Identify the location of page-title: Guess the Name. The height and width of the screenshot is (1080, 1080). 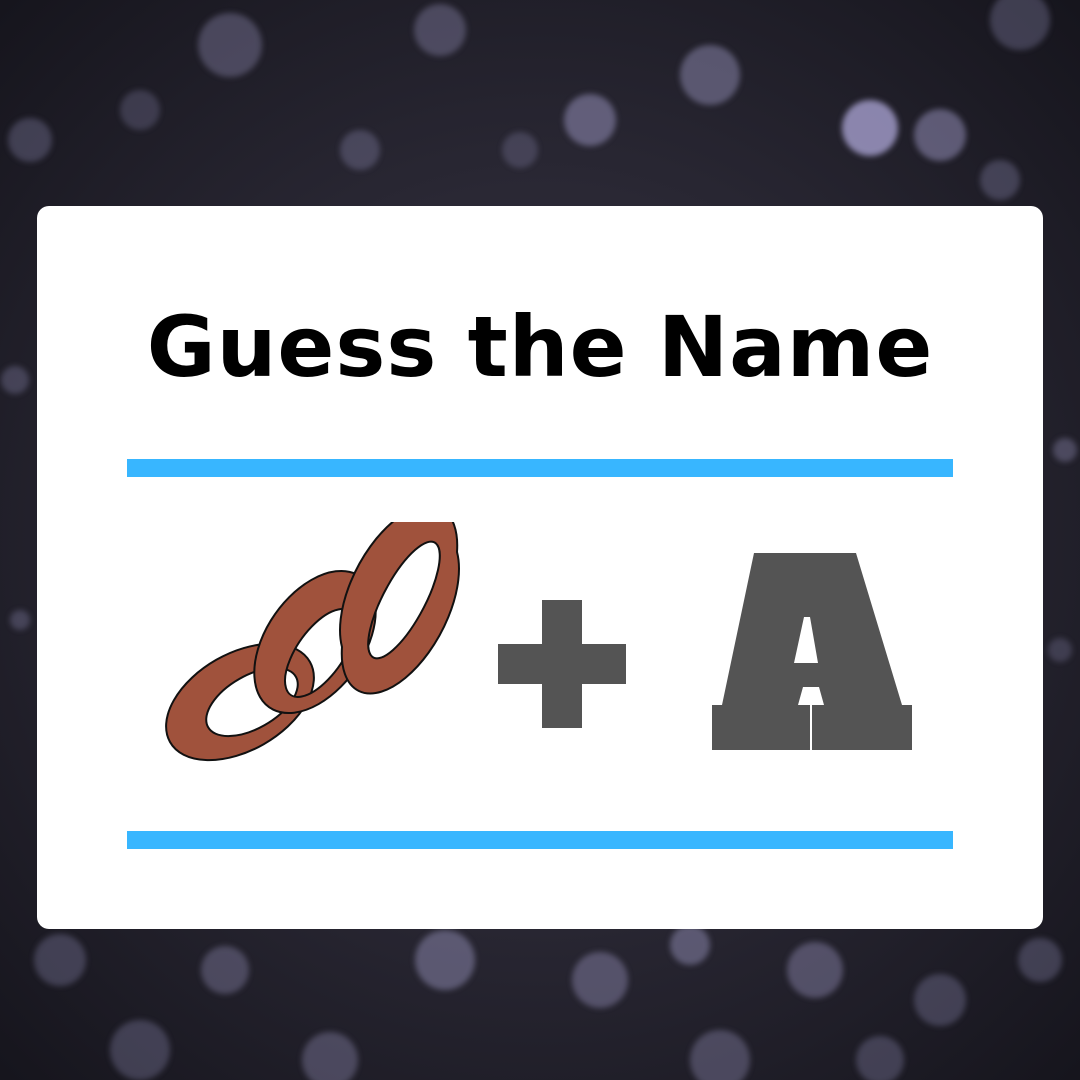
(540, 347).